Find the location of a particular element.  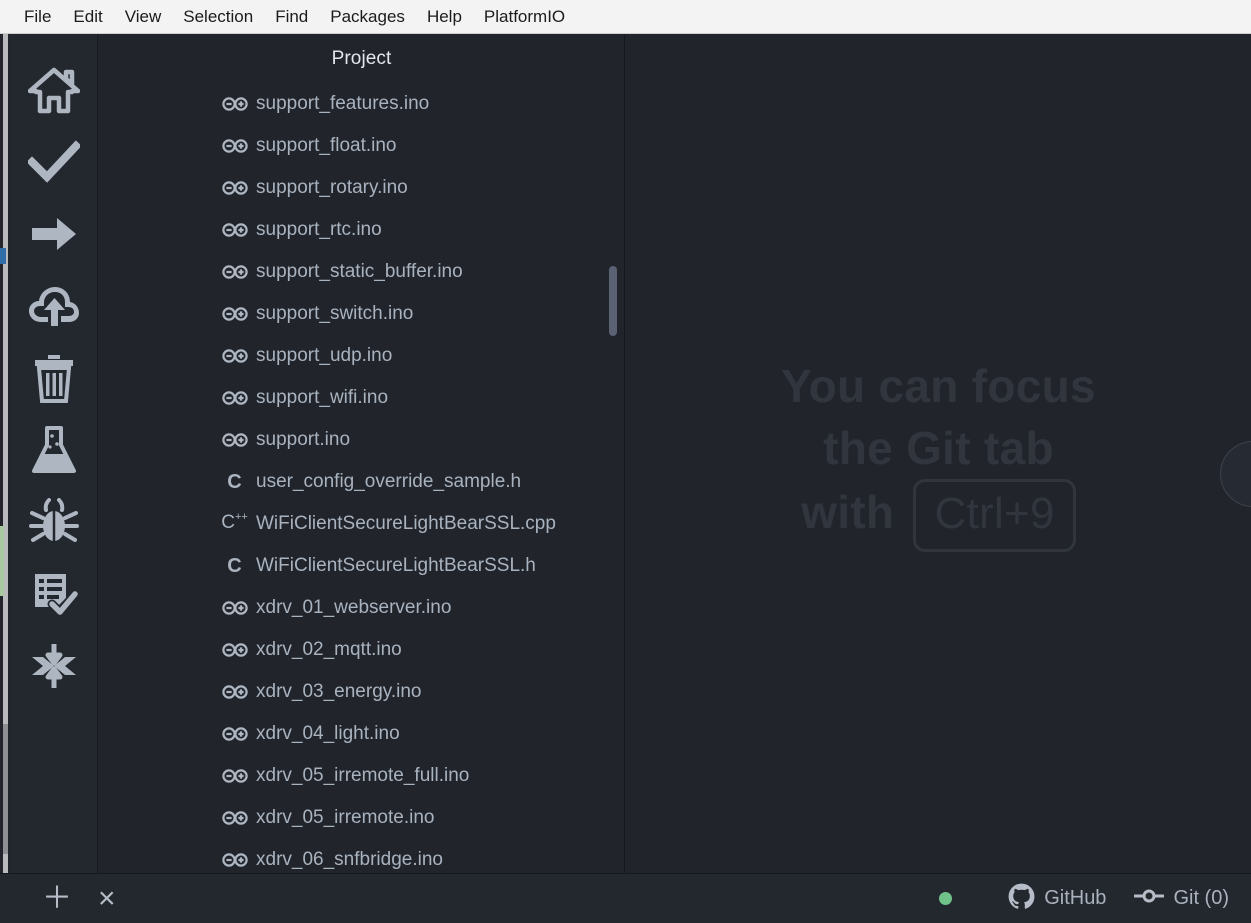

dock-report-button is located at coordinates (54, 594).